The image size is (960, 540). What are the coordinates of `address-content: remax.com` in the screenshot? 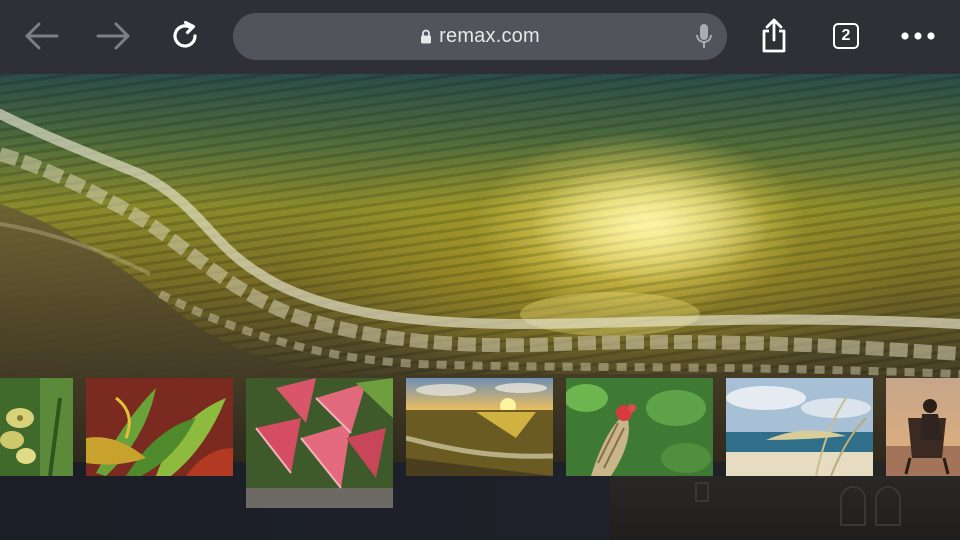 It's located at (480, 36).